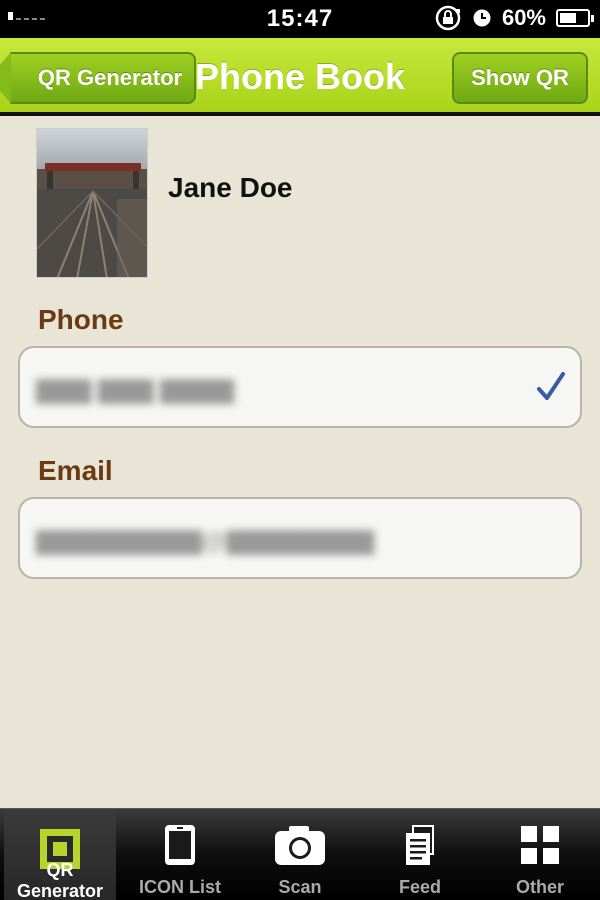 The width and height of the screenshot is (600, 900). I want to click on phone-field: ▇▇▇ ▇▇▇ ▇▇▇▇, so click(300, 387).